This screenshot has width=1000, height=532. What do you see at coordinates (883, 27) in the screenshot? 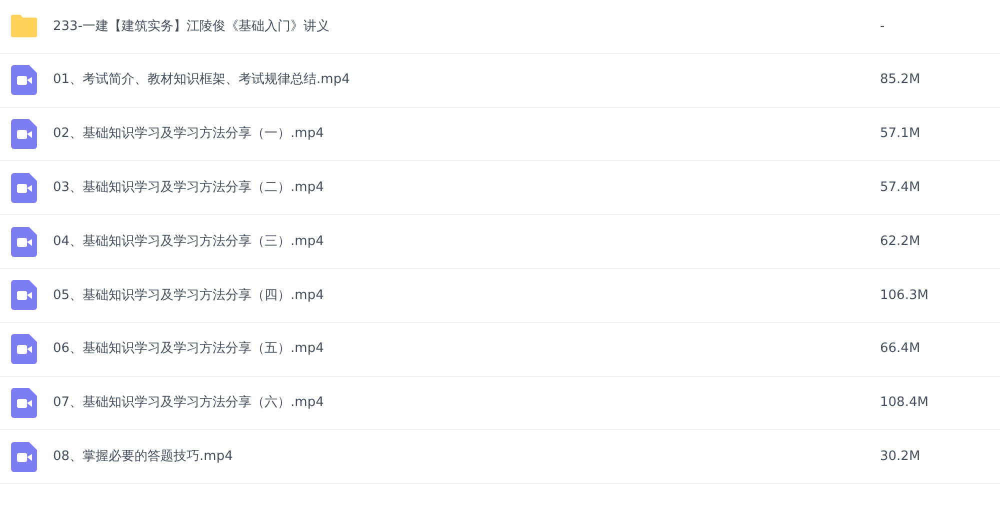
I see `file-size: -` at bounding box center [883, 27].